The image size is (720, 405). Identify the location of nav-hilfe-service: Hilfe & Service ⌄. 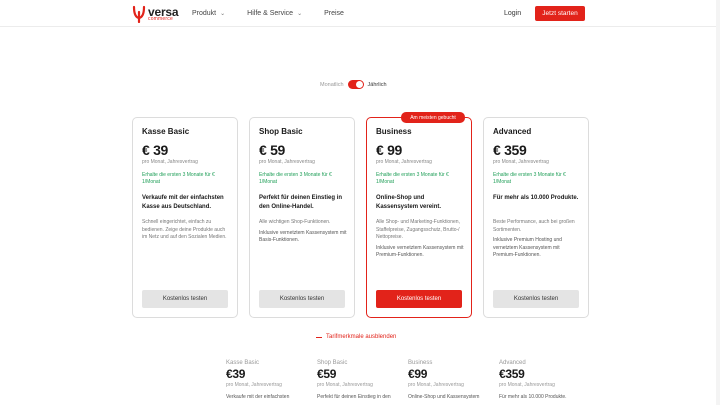
(274, 13).